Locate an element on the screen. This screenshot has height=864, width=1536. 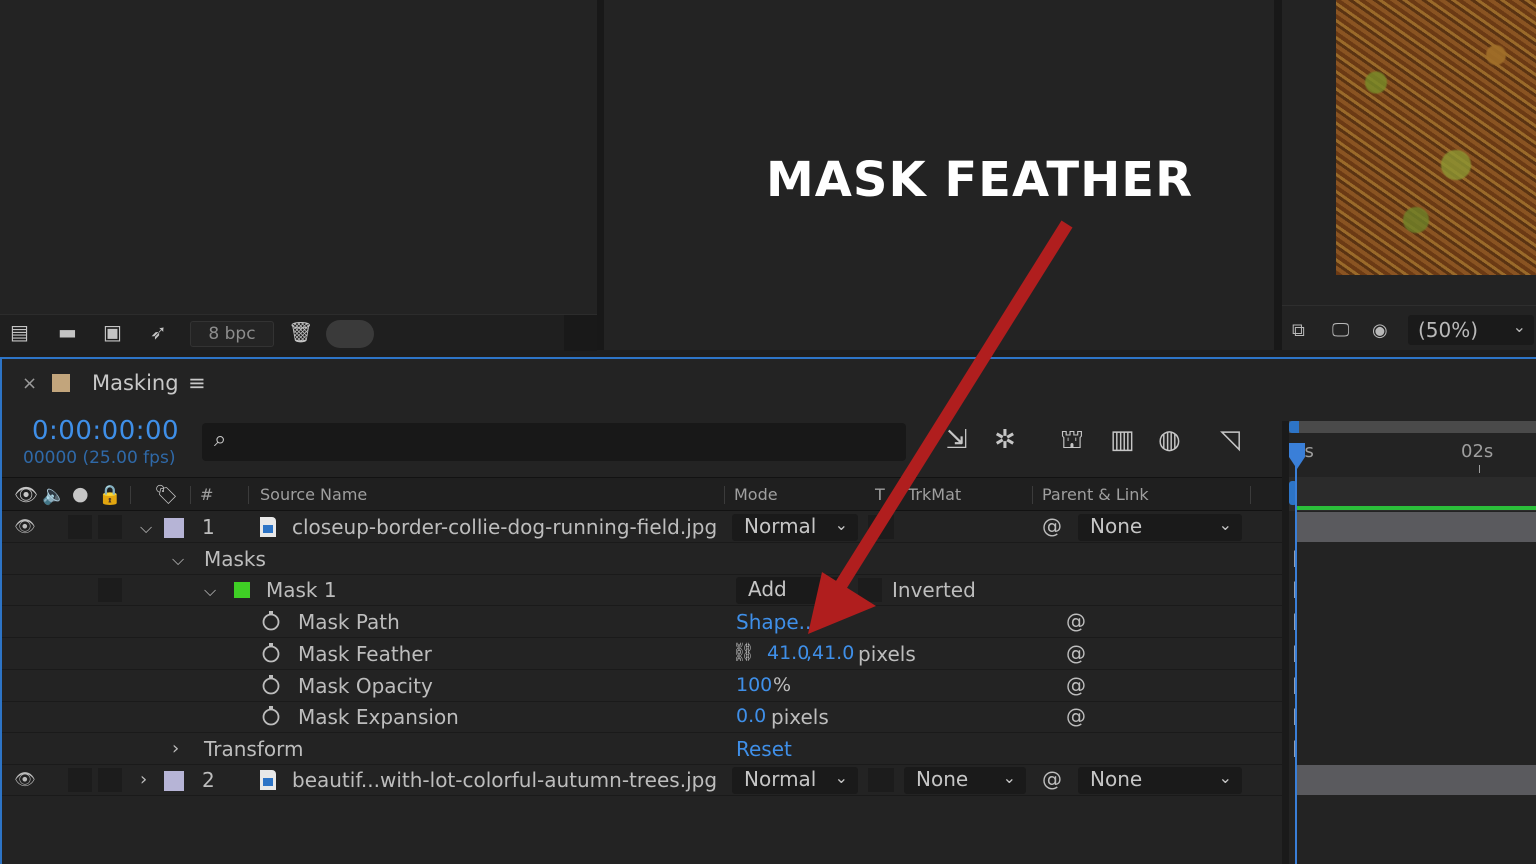
col-parent: Parent & Link is located at coordinates (1095, 494).